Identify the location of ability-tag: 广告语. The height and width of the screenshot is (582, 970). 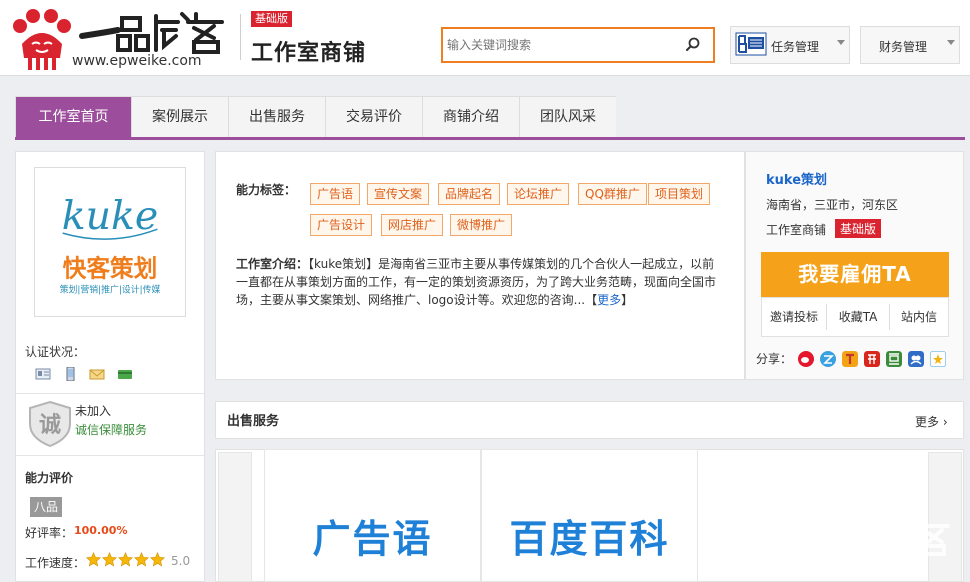
(335, 194).